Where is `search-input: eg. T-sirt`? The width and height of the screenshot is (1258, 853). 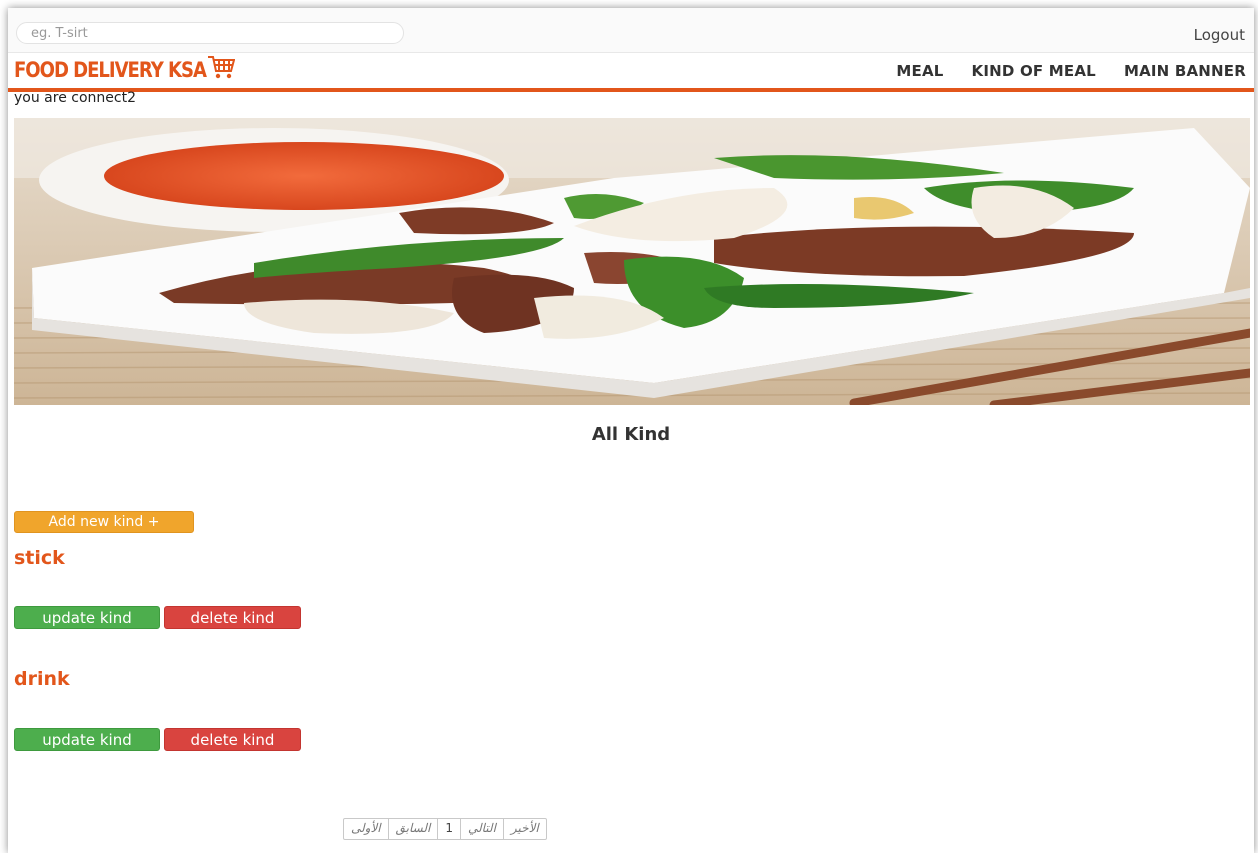
search-input: eg. T-sirt is located at coordinates (210, 33).